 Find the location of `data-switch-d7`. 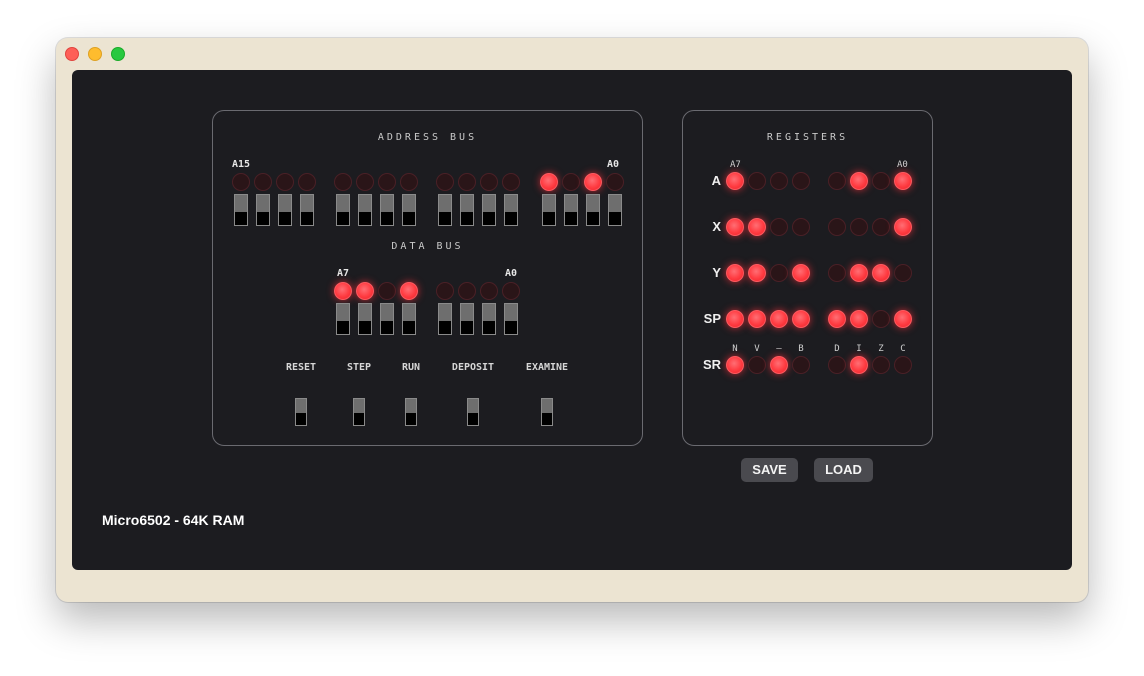

data-switch-d7 is located at coordinates (343, 319).